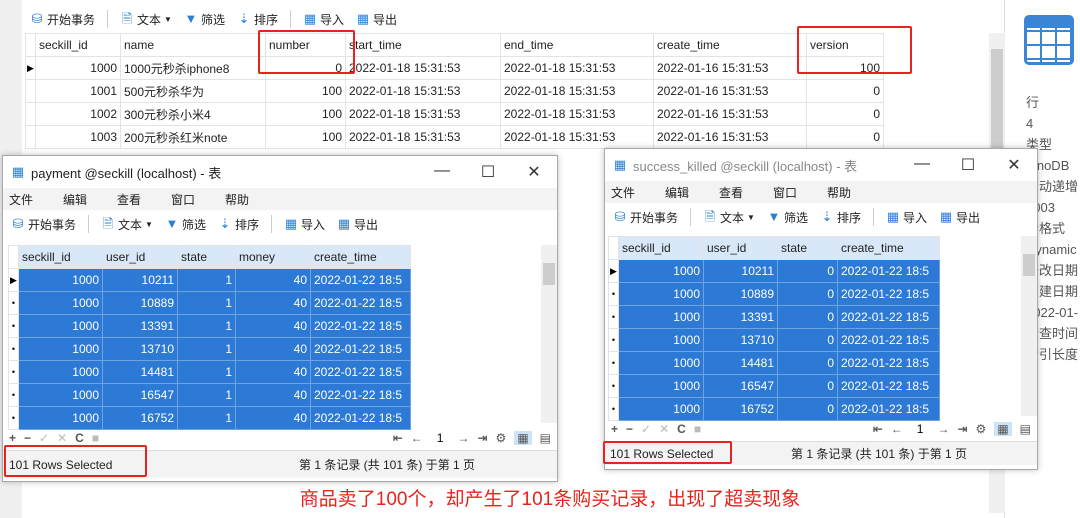 Image resolution: width=1080 pixels, height=518 pixels. I want to click on text-button: 🗎 文本 ▼, so click(127, 224).